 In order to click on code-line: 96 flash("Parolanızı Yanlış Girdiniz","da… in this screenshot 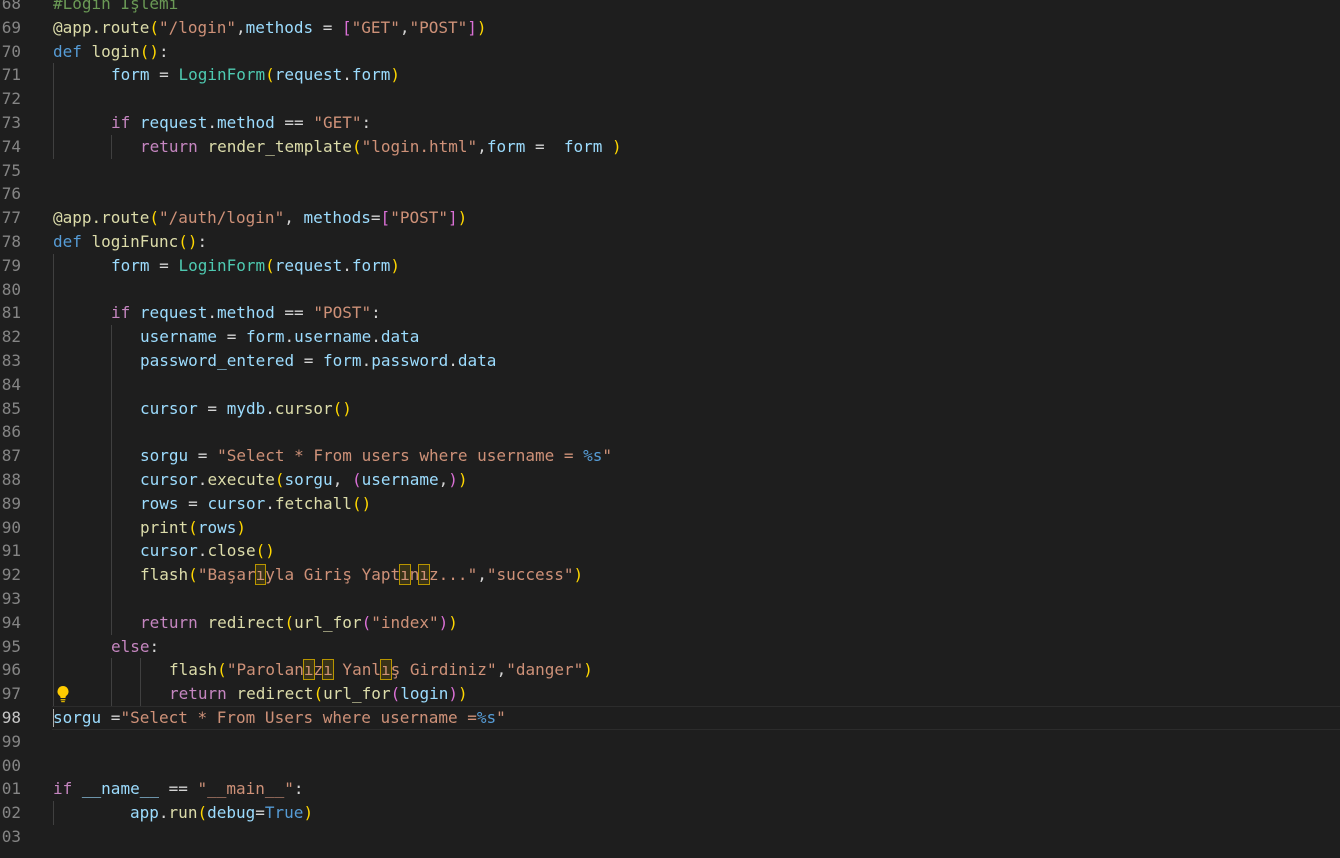, I will do `click(670, 670)`.